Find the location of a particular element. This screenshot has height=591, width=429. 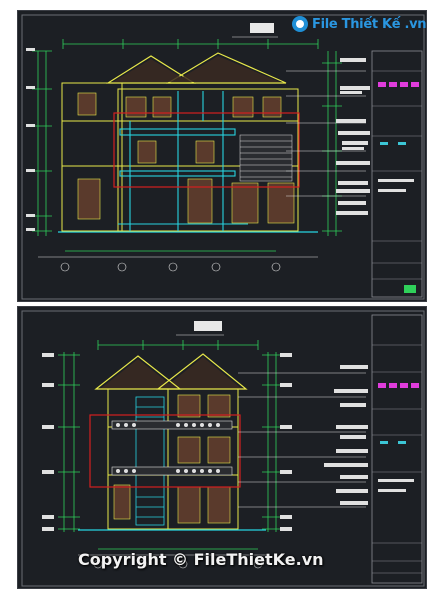

title-block-top is located at coordinates (397, 181).